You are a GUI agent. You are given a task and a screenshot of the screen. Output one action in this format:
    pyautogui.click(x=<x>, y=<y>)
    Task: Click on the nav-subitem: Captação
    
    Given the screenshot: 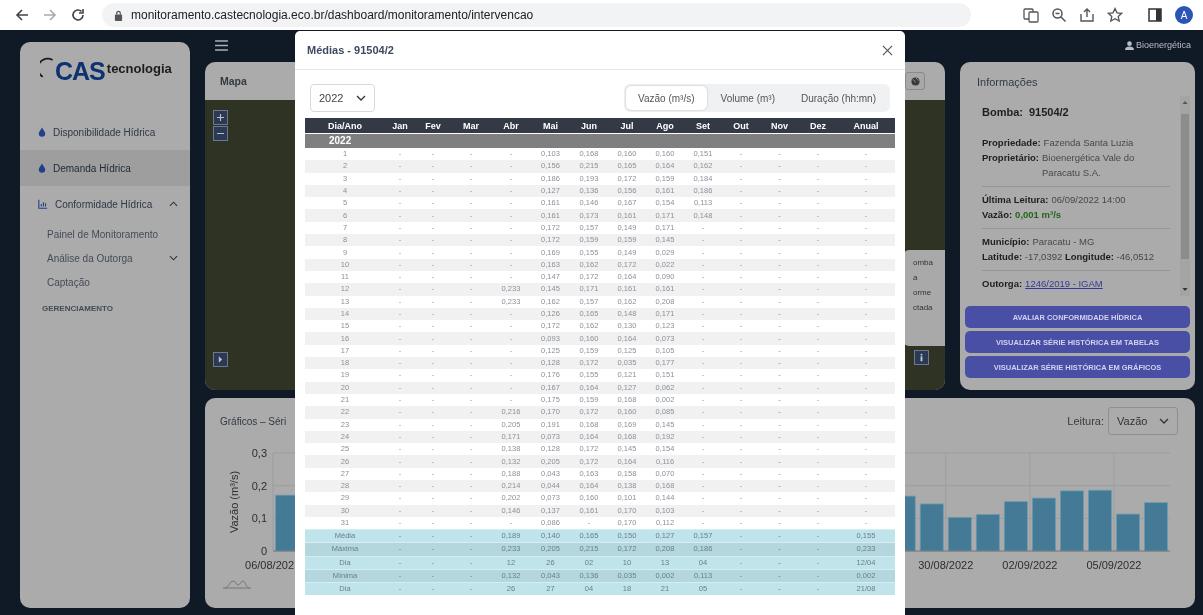 What is the action you would take?
    pyautogui.click(x=105, y=282)
    